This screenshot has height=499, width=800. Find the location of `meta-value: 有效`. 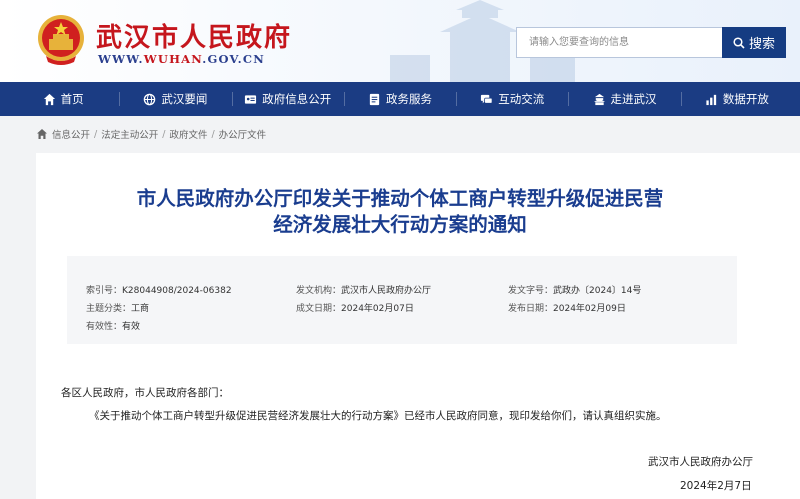

meta-value: 有效 is located at coordinates (131, 327).